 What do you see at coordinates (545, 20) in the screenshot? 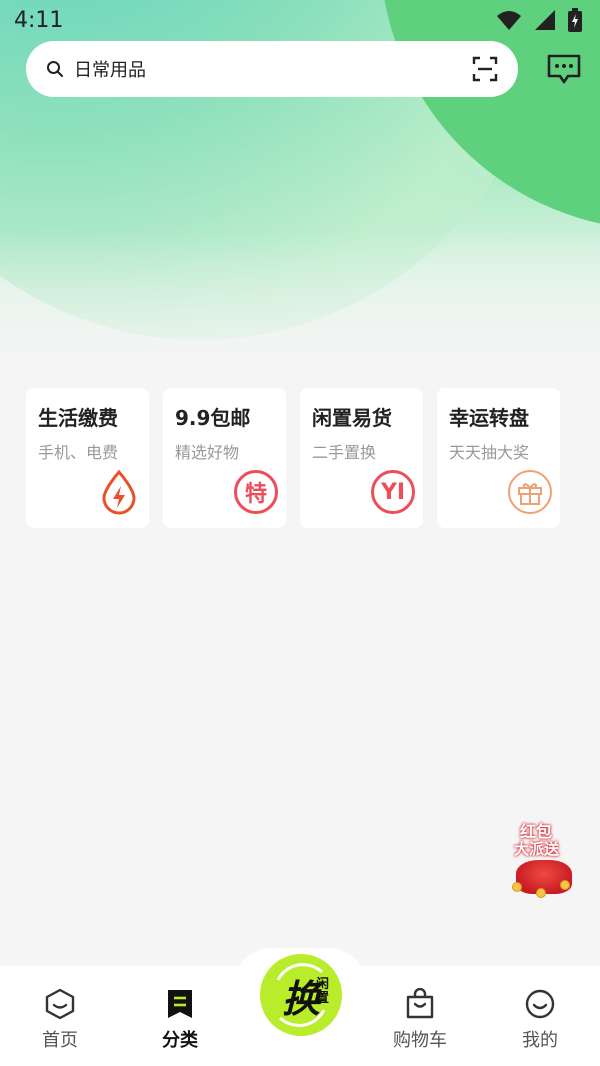
I see `signal-icon` at bounding box center [545, 20].